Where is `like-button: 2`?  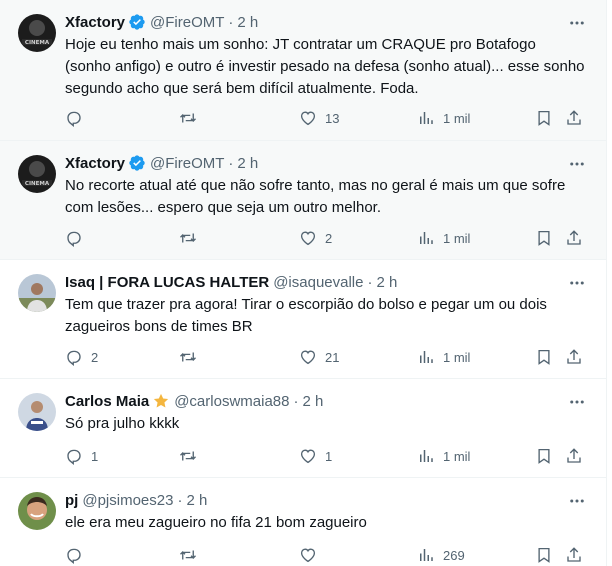
like-button: 2 is located at coordinates (315, 238).